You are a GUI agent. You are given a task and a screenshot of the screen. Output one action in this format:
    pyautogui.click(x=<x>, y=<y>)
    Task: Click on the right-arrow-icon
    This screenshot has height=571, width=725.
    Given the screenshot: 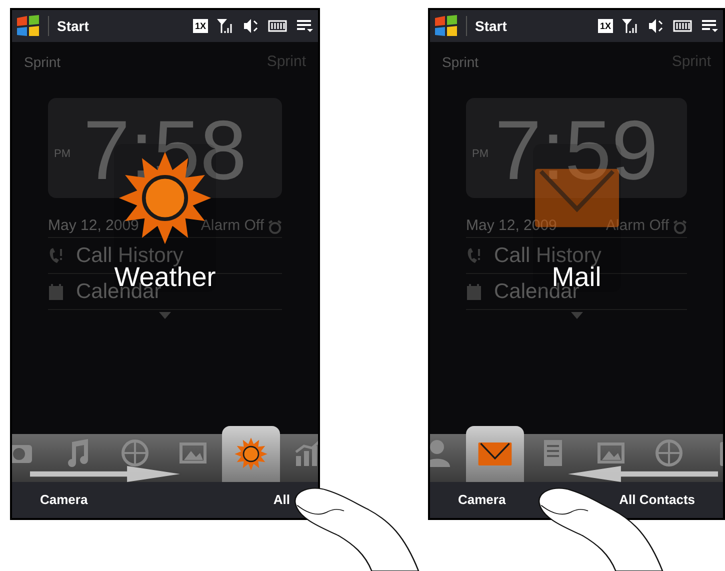 What is the action you would take?
    pyautogui.click(x=105, y=474)
    